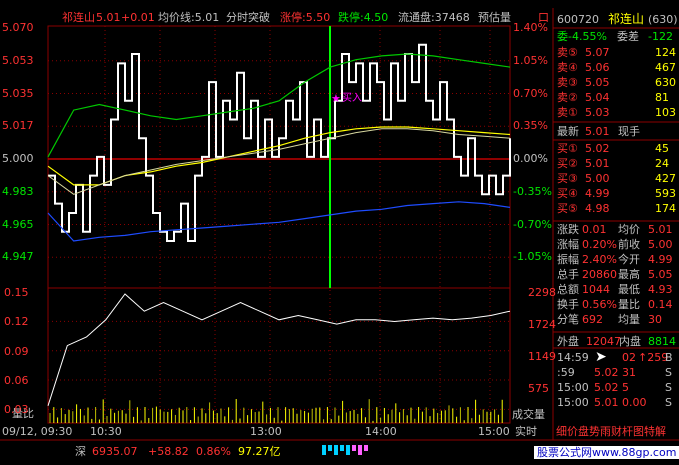 The image size is (679, 465). I want to click on weicha-value: -122, so click(660, 36).